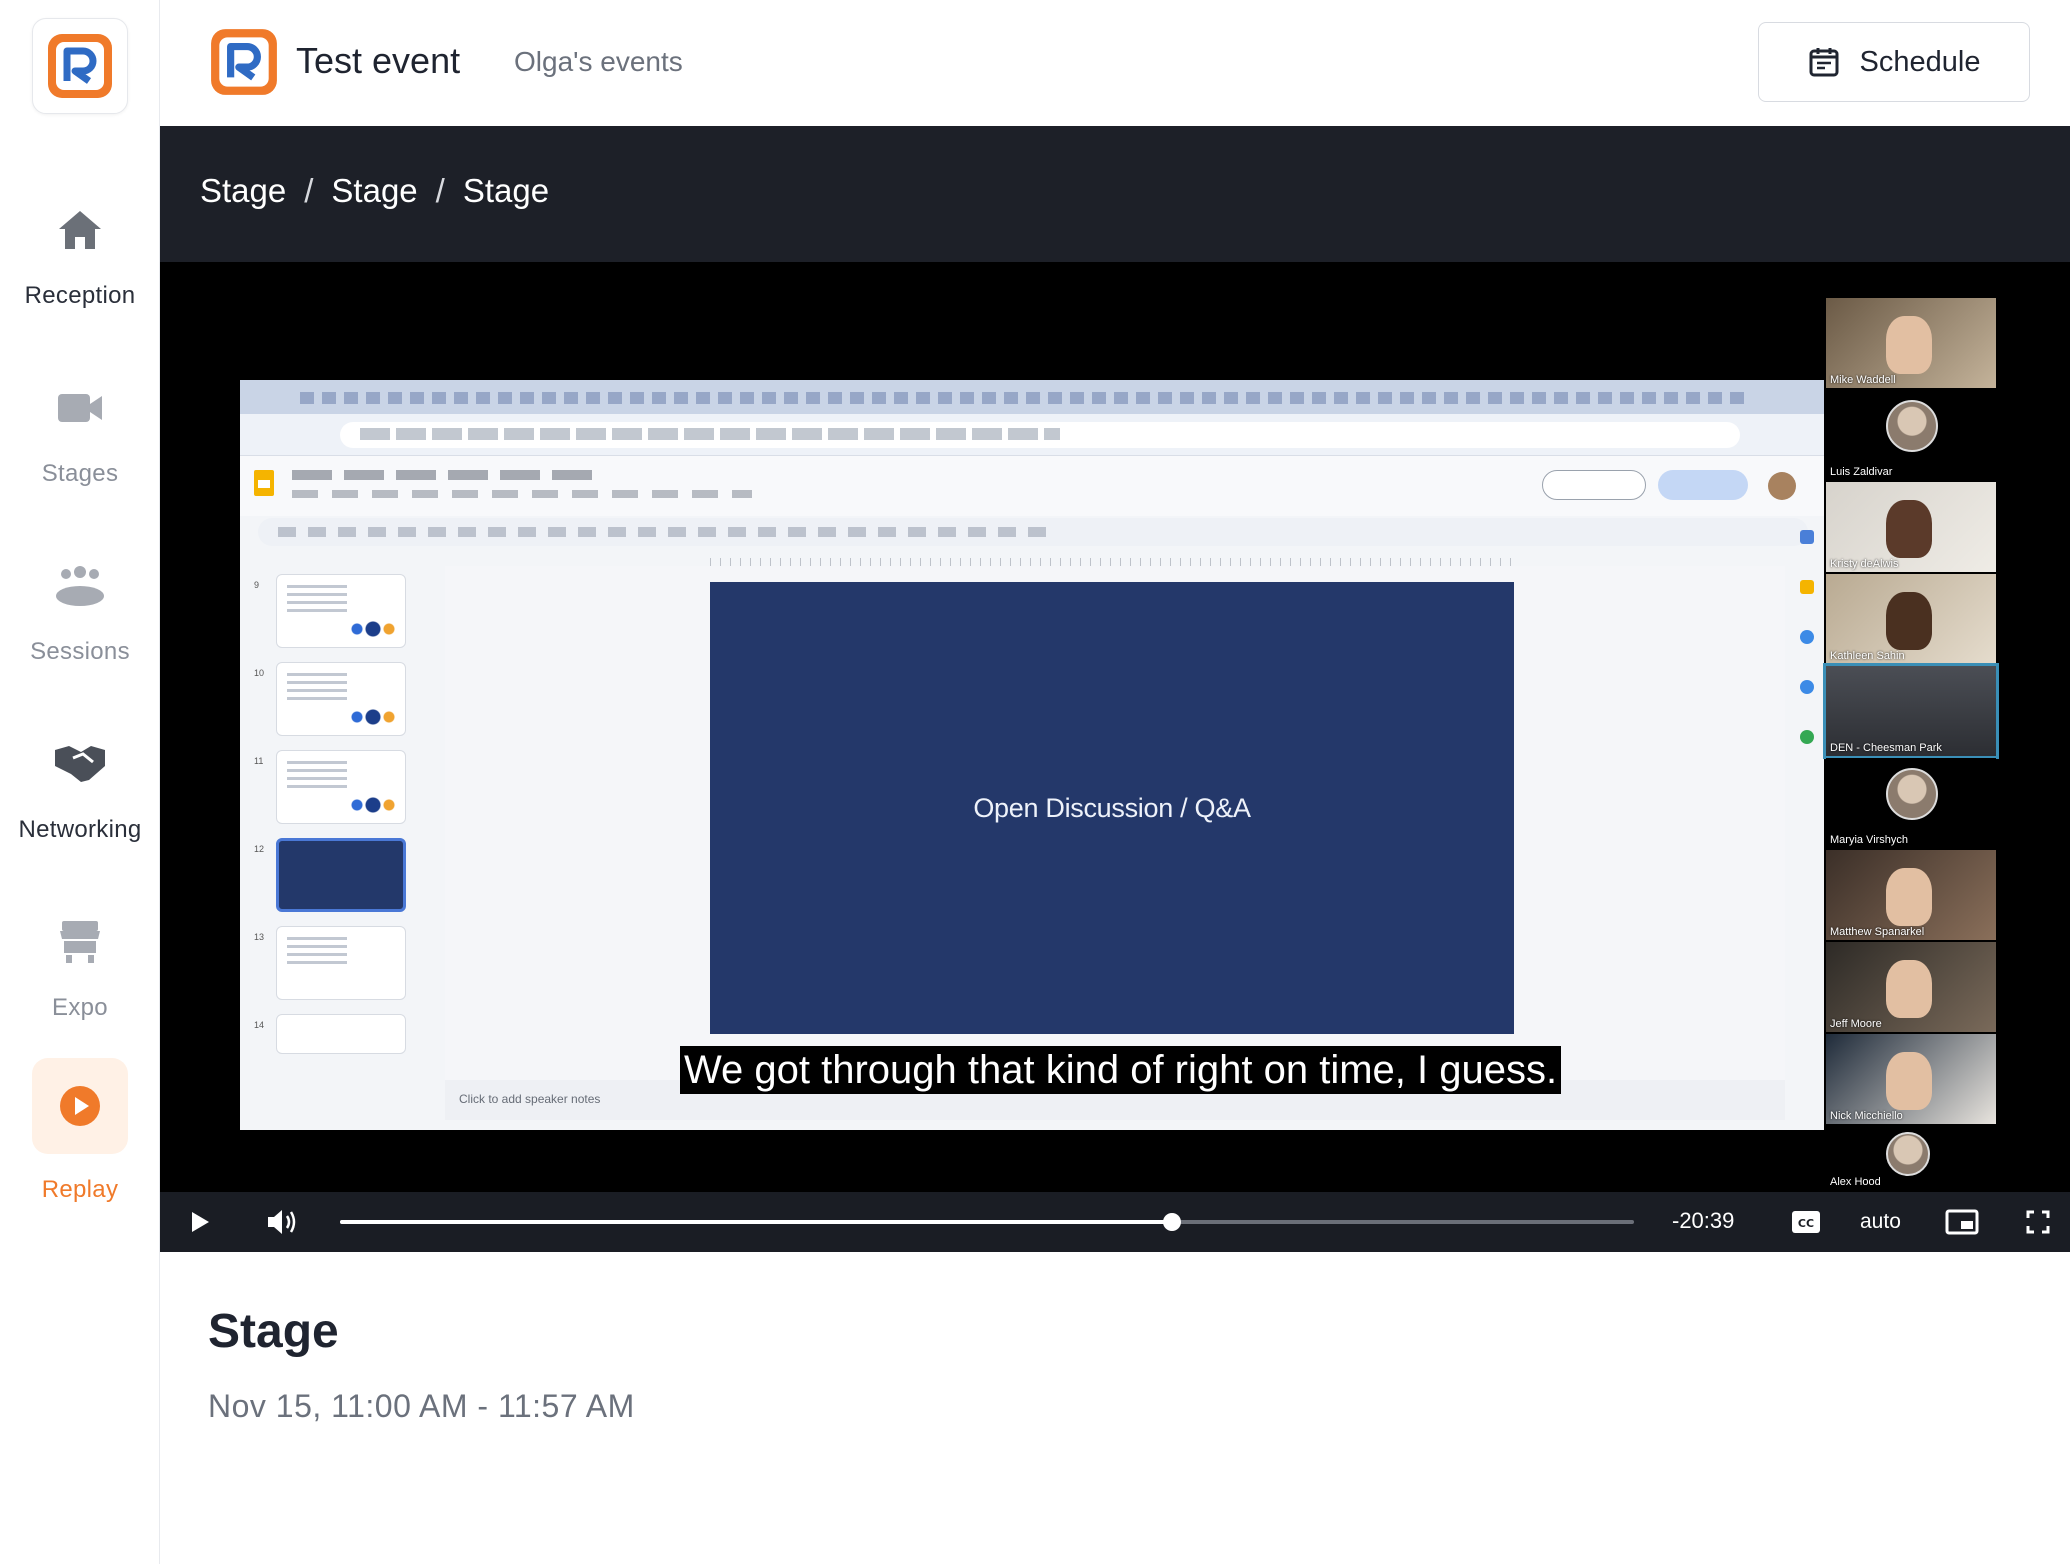 Image resolution: width=2070 pixels, height=1564 pixels. I want to click on participant-tile: Jeff Moore, so click(1911, 987).